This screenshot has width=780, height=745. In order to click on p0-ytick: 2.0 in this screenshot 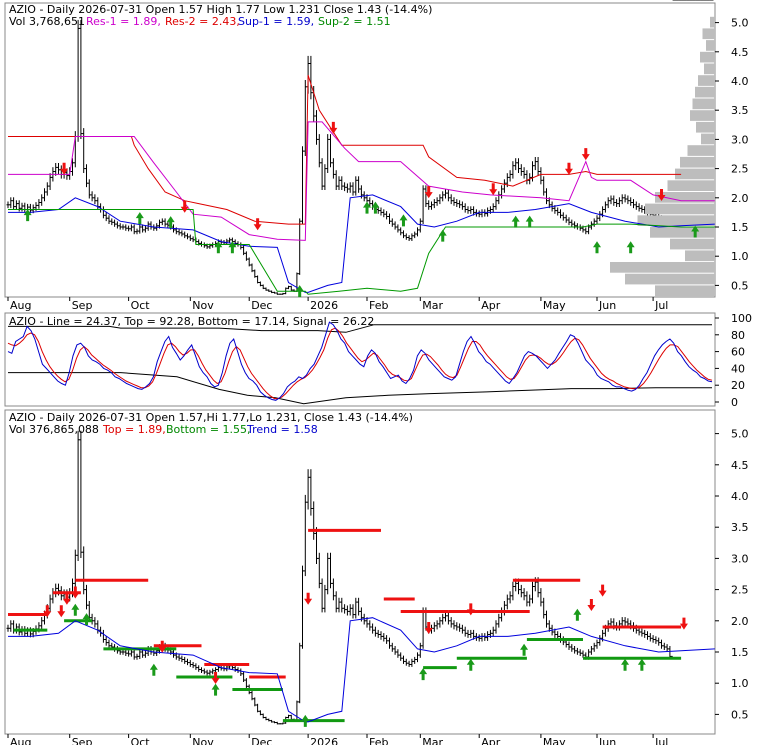, I will do `click(740, 198)`.